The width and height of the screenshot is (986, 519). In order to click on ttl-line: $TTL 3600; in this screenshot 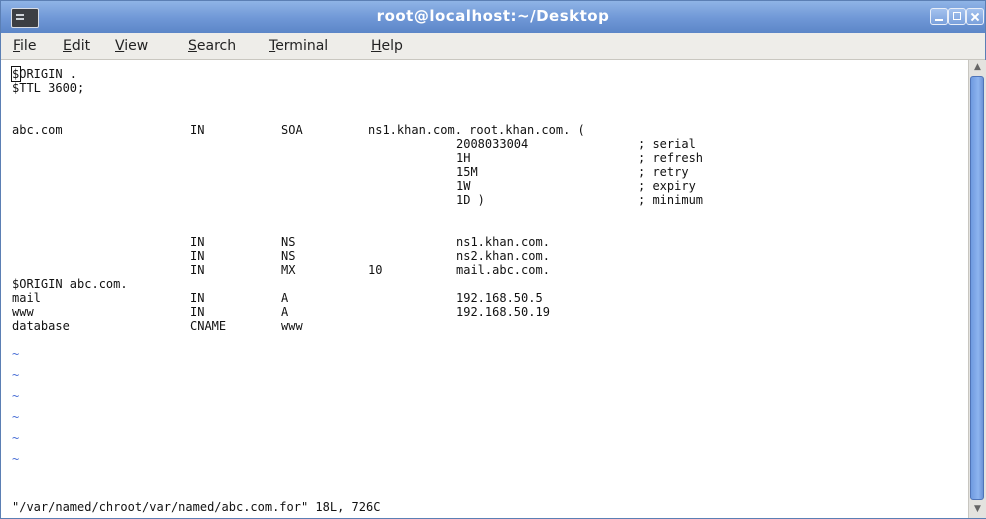, I will do `click(48, 88)`.